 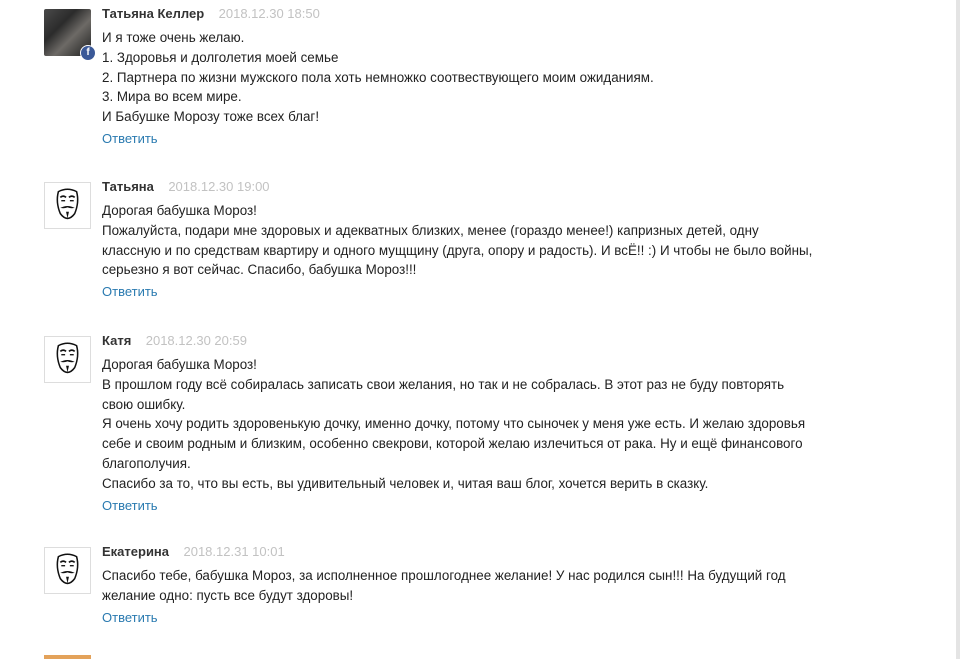 I want to click on next-comment-avatar-edge, so click(x=67, y=657).